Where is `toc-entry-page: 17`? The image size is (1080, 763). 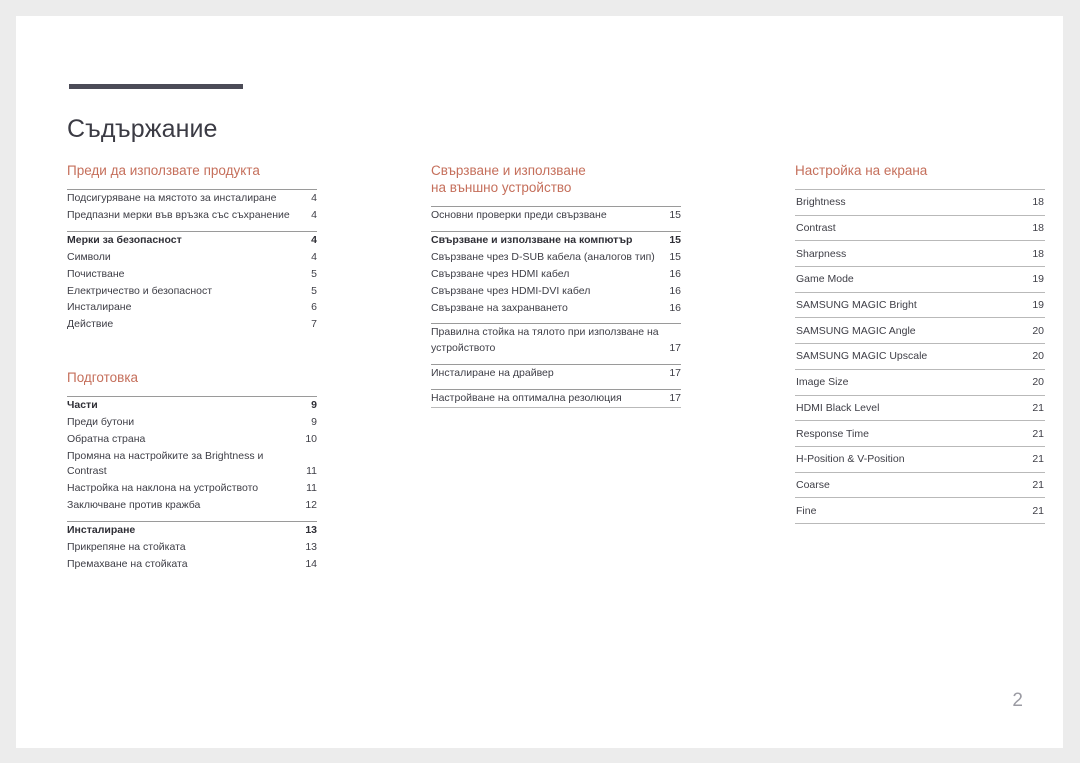
toc-entry-page: 17 is located at coordinates (675, 347).